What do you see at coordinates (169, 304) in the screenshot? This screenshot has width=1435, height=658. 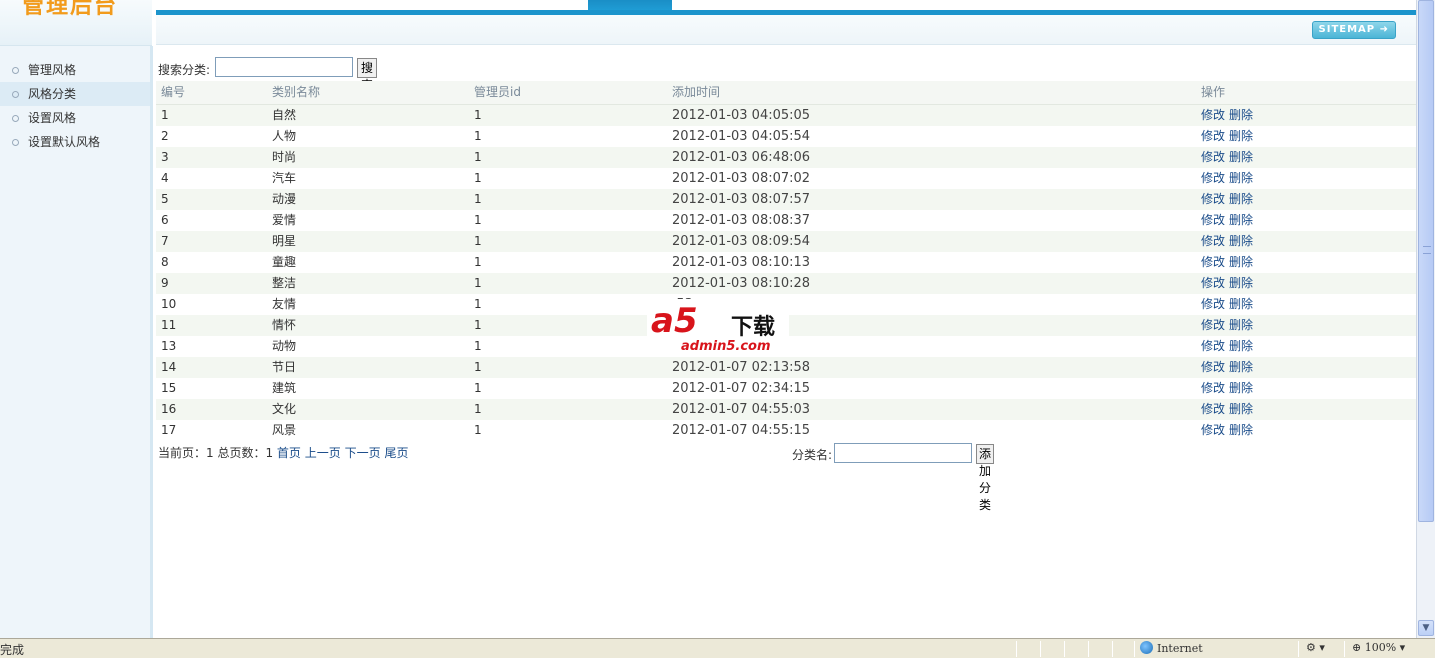 I see `cell-id: 10` at bounding box center [169, 304].